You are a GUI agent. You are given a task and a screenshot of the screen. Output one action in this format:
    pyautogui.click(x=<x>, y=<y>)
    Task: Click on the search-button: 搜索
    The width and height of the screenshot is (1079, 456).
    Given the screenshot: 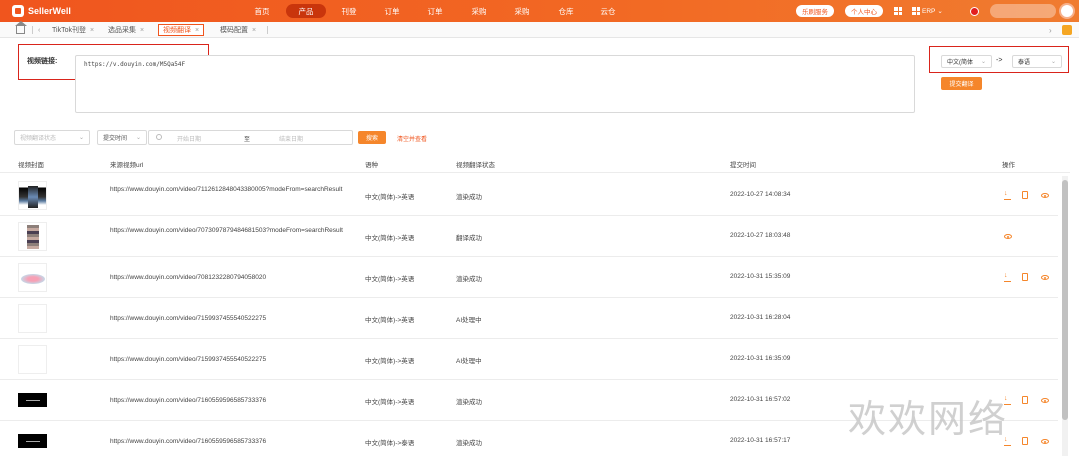 What is the action you would take?
    pyautogui.click(x=372, y=137)
    